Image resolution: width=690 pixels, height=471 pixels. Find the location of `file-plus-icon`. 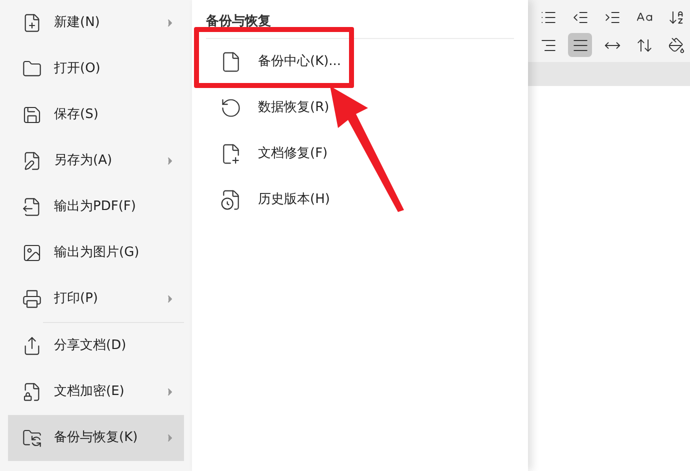

file-plus-icon is located at coordinates (231, 153).